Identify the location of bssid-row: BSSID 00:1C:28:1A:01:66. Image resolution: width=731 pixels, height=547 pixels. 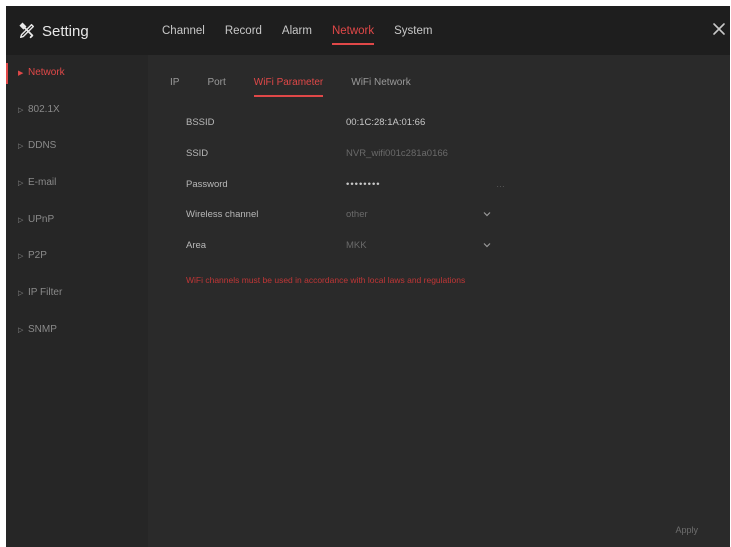
(356, 125).